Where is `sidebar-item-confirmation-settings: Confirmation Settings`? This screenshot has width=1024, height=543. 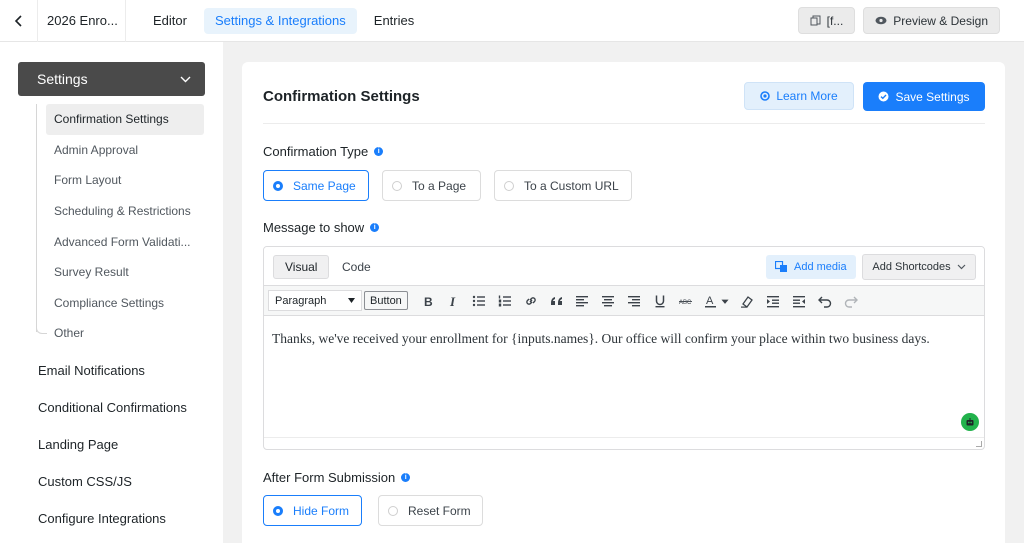 sidebar-item-confirmation-settings: Confirmation Settings is located at coordinates (125, 119).